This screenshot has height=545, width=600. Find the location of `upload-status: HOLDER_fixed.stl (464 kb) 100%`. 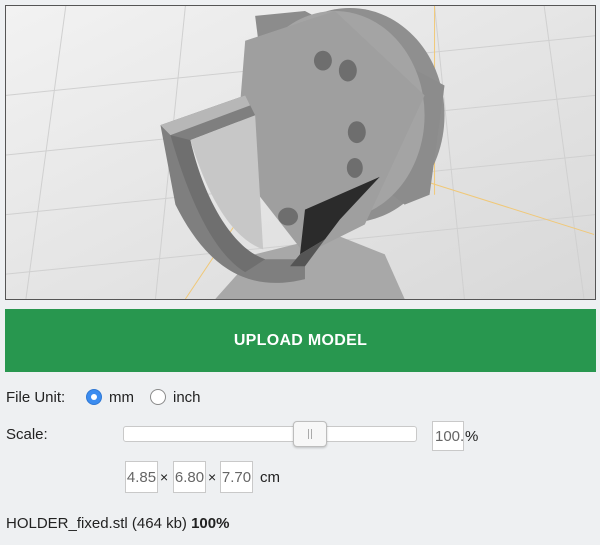

upload-status: HOLDER_fixed.stl (464 kb) 100% is located at coordinates (117, 523).